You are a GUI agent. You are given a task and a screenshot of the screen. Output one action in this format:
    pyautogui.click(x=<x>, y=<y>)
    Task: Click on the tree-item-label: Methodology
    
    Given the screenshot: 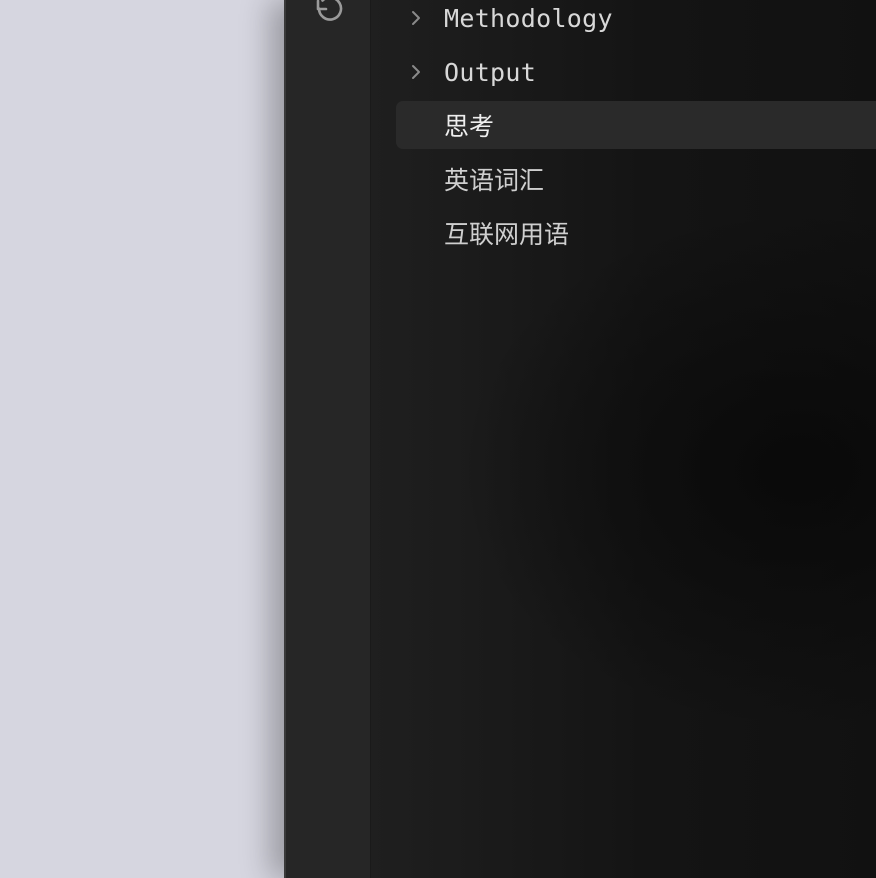 What is the action you would take?
    pyautogui.click(x=528, y=18)
    